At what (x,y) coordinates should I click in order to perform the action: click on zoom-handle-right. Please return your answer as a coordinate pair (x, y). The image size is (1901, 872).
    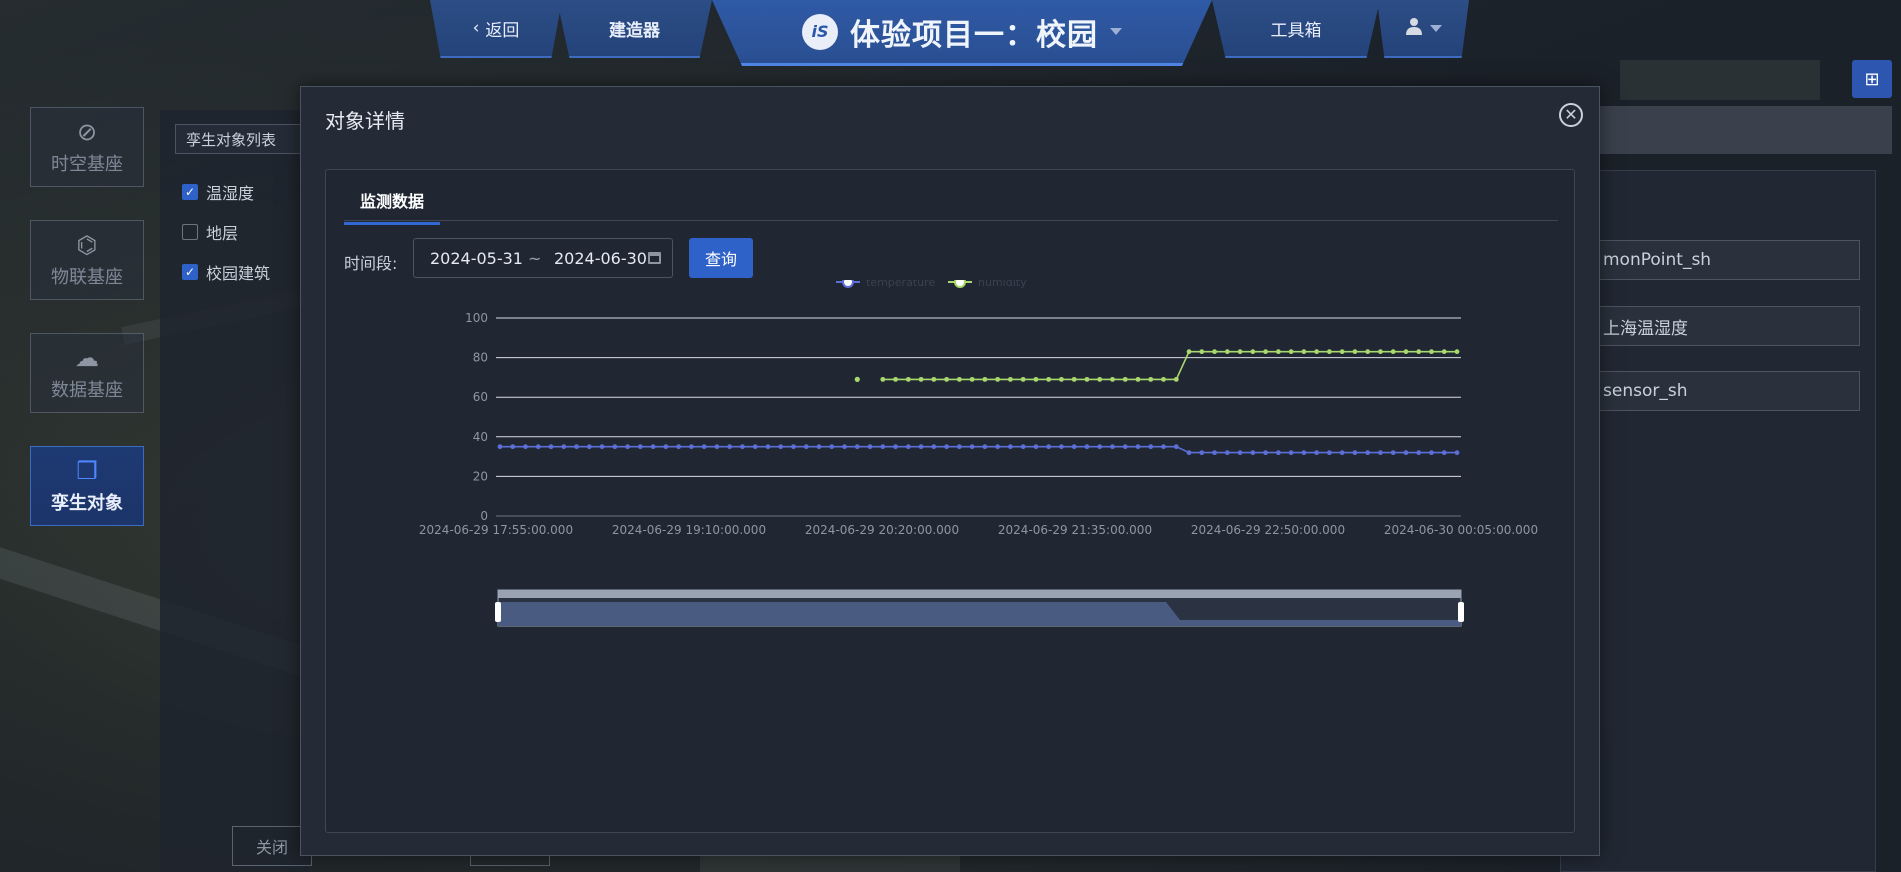
    Looking at the image, I should click on (1461, 612).